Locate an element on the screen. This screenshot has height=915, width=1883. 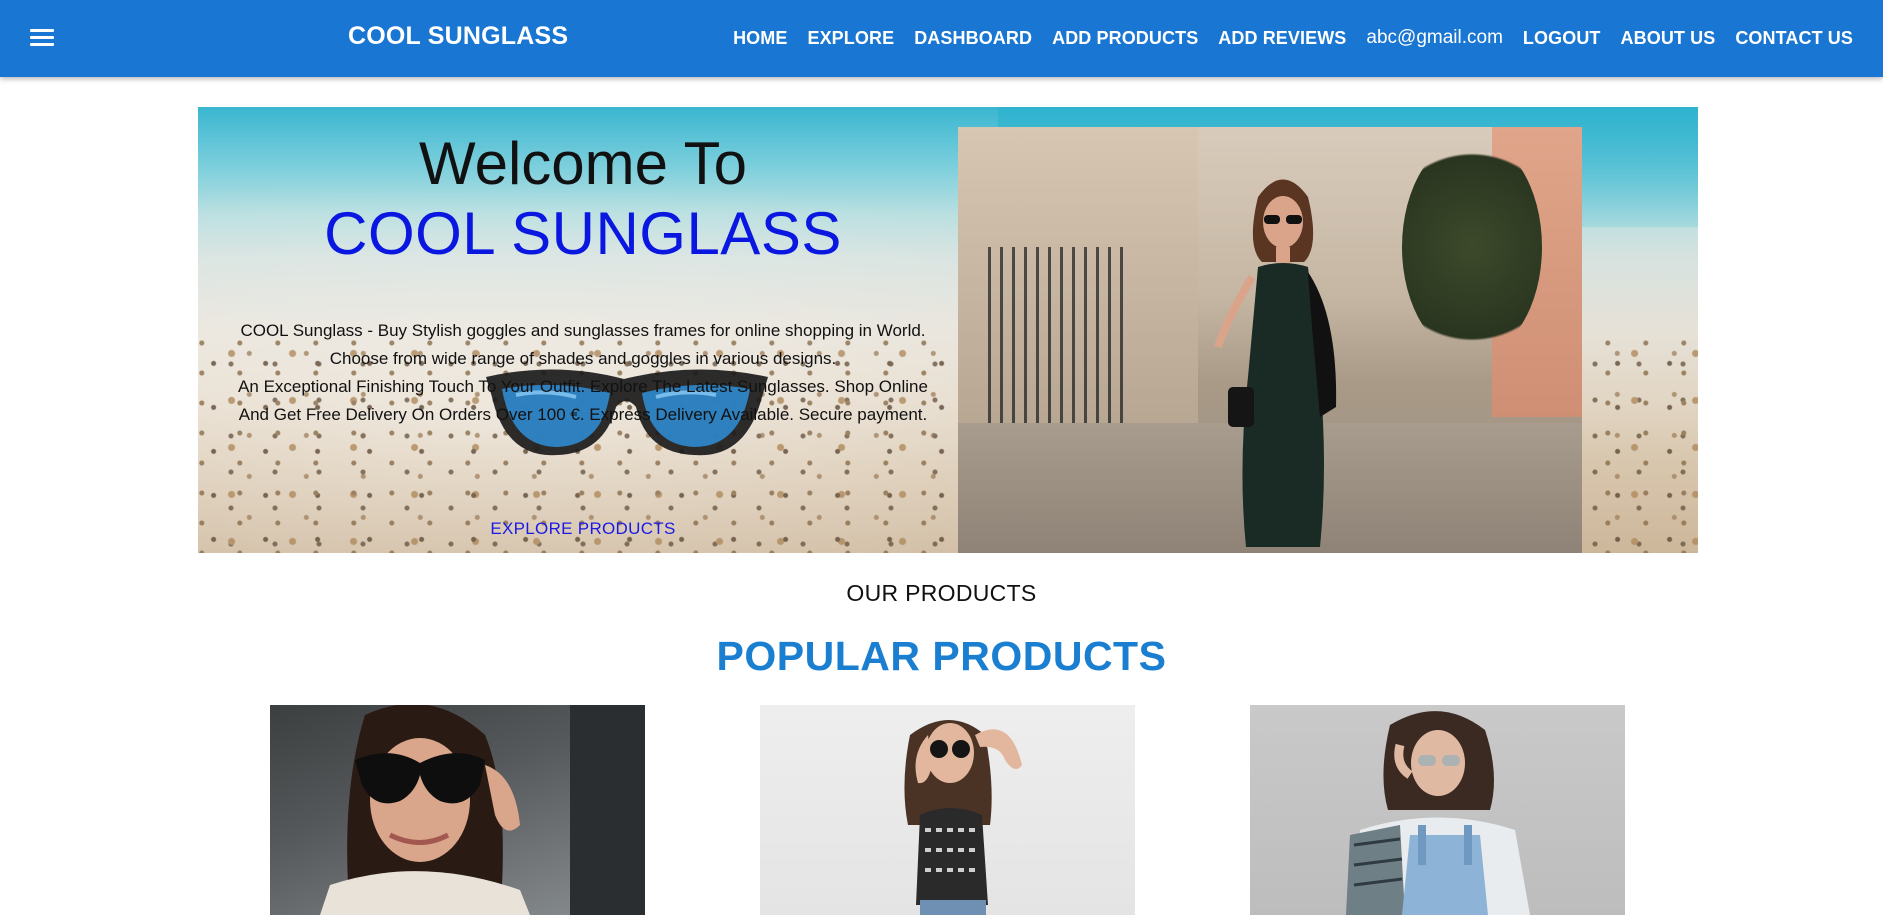
menu-icon is located at coordinates (42, 38).